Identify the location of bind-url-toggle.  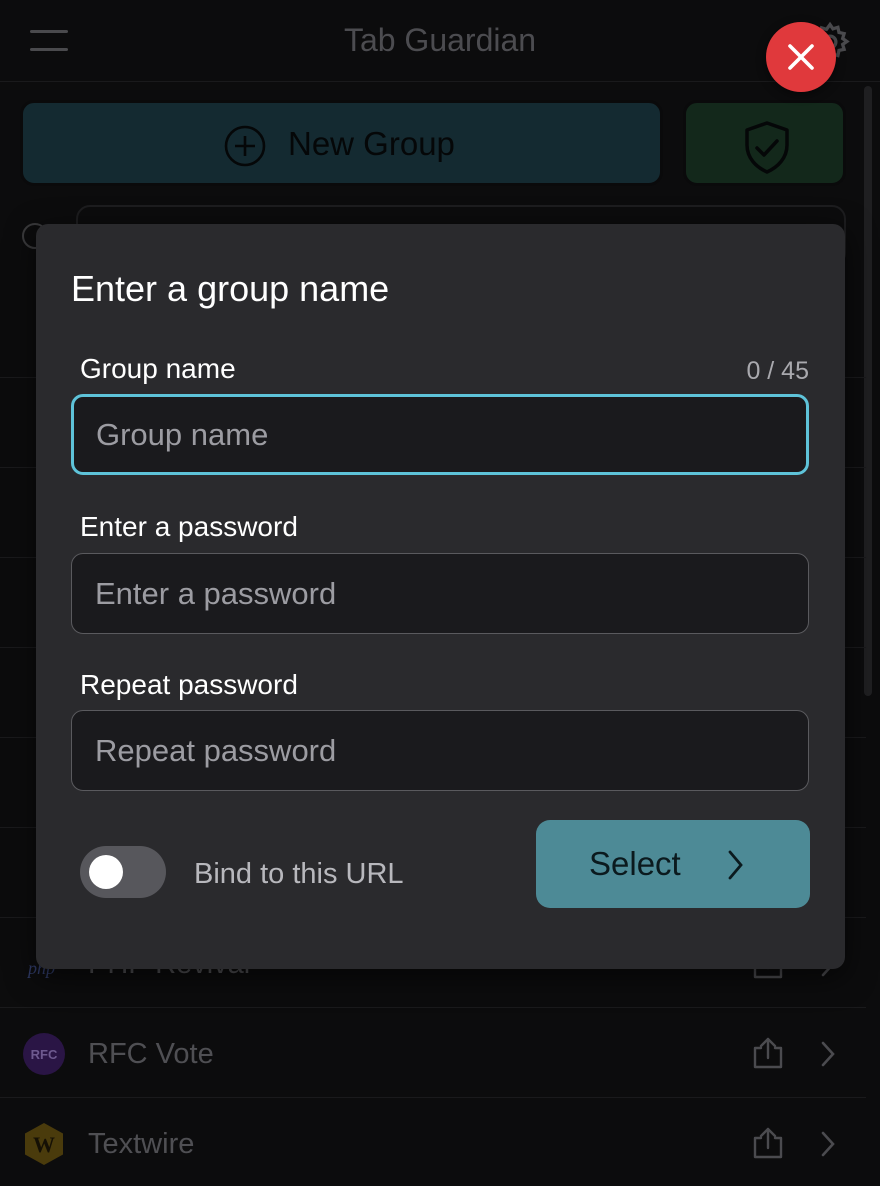
(123, 872).